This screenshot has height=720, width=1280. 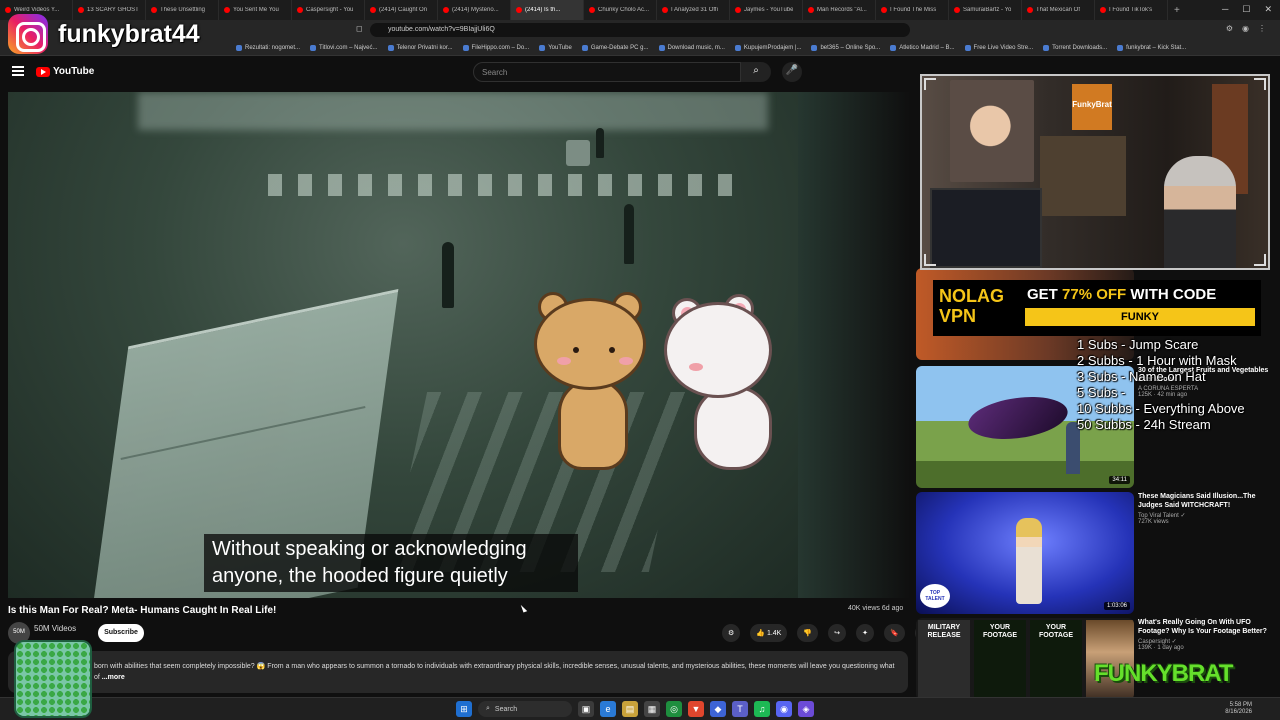 What do you see at coordinates (593, 424) in the screenshot?
I see `bear-body` at bounding box center [593, 424].